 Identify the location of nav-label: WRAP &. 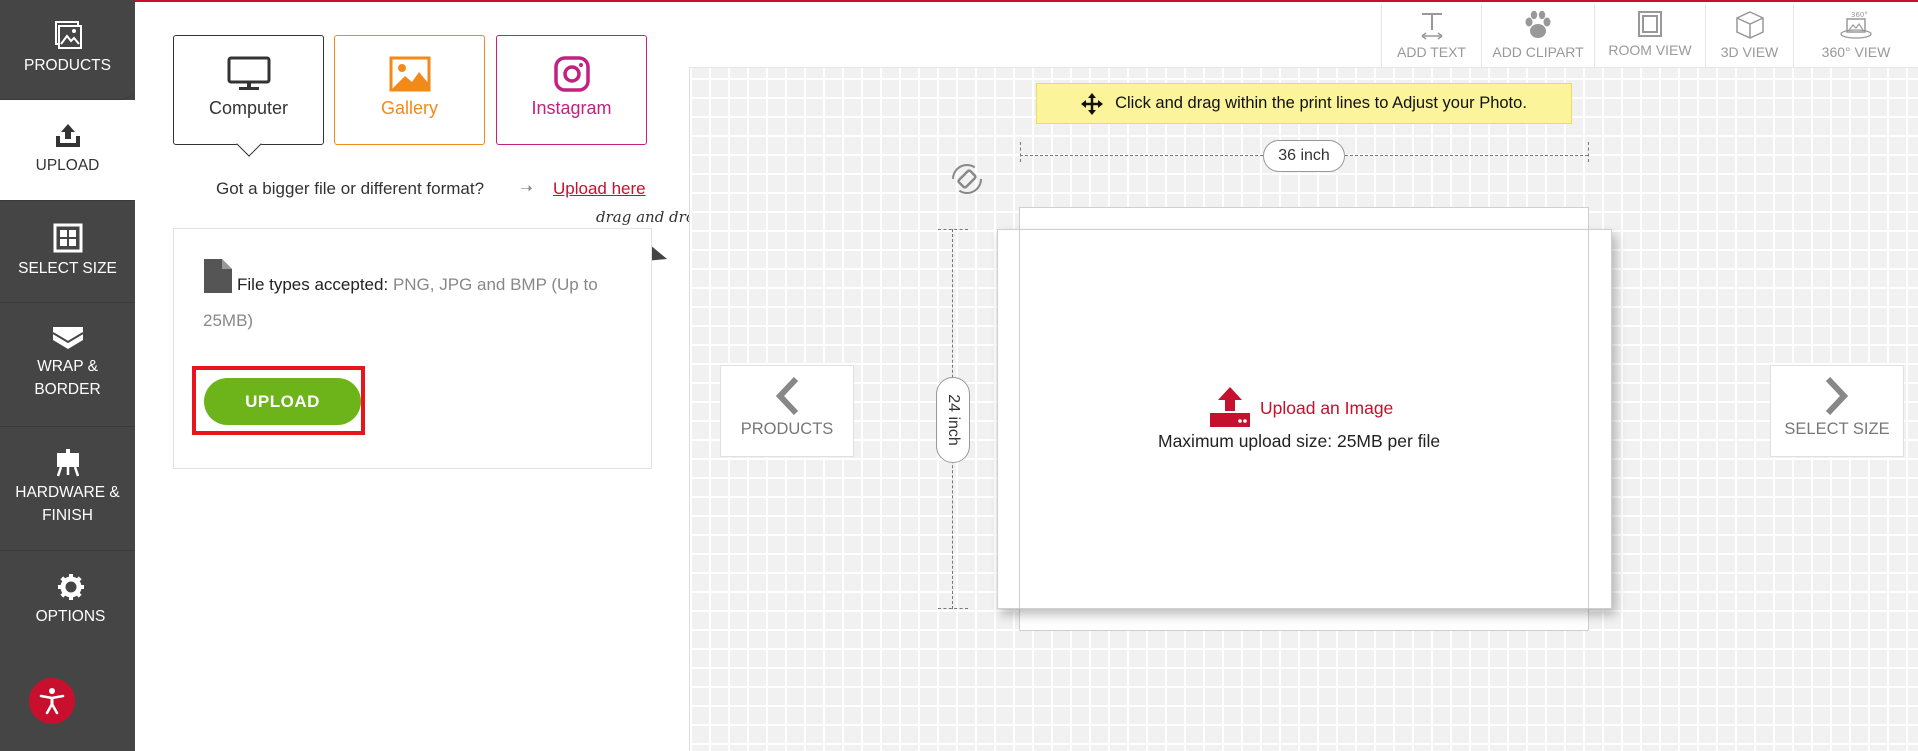
(67, 366).